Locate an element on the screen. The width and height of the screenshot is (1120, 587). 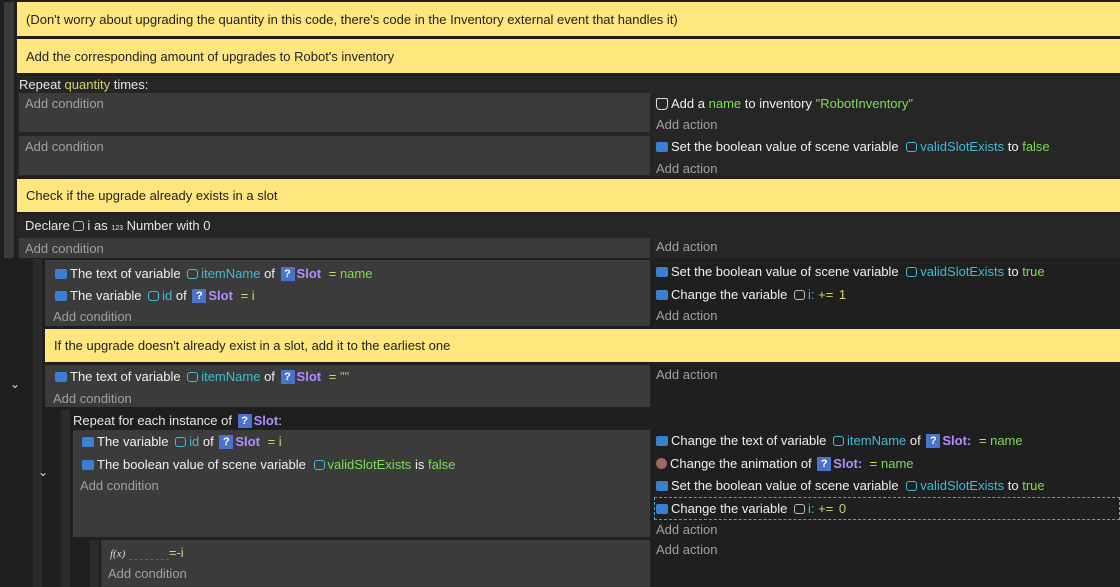
action-add-to-inventory: Add a name to inventory "RobotInventory" is located at coordinates (784, 104).